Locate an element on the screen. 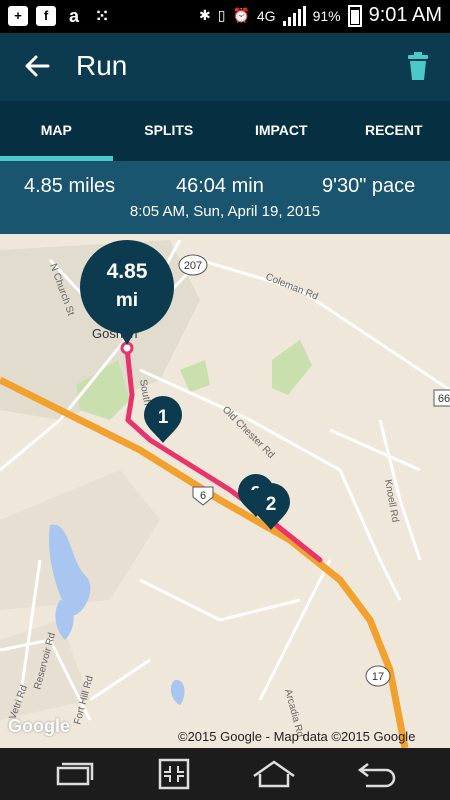 Image resolution: width=450 pixels, height=800 pixels. trash-icon is located at coordinates (418, 66).